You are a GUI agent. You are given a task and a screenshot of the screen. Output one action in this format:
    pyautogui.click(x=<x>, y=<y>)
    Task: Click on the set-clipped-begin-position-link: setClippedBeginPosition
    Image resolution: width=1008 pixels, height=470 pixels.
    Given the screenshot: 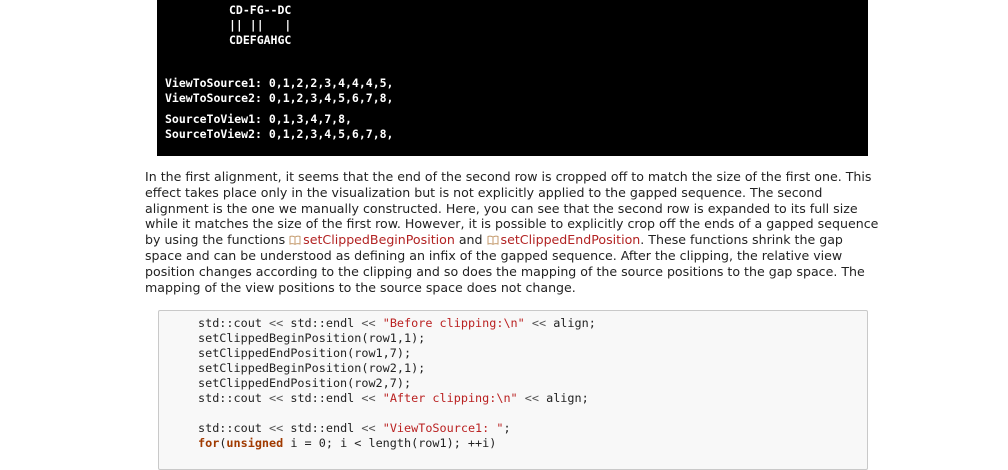 What is the action you would take?
    pyautogui.click(x=372, y=239)
    